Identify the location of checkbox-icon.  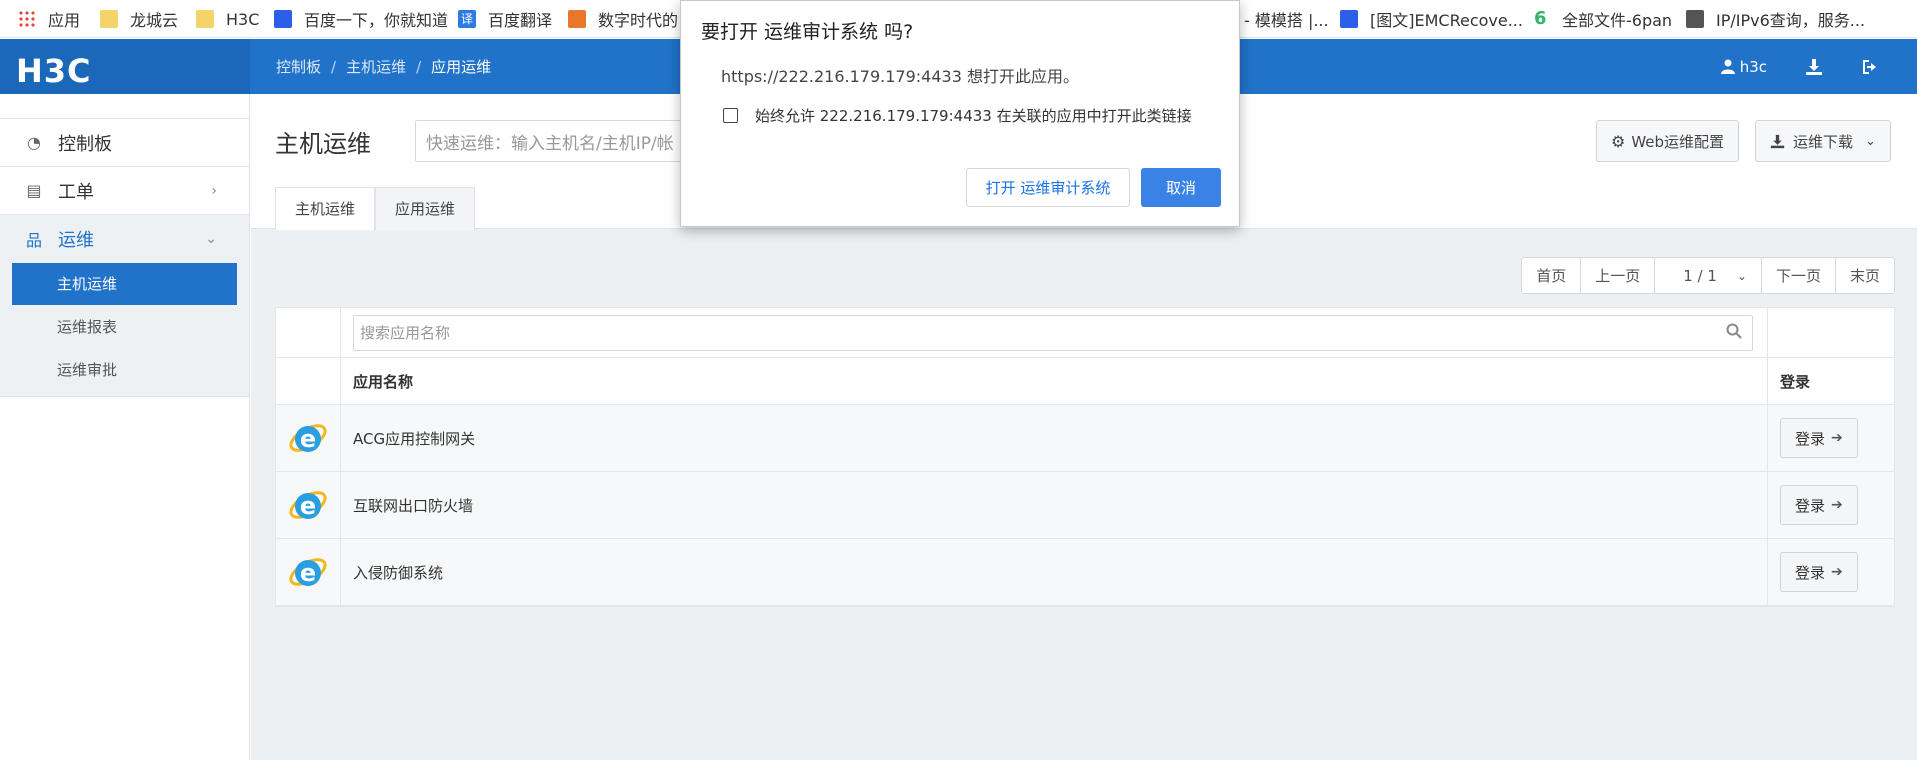
(730, 115).